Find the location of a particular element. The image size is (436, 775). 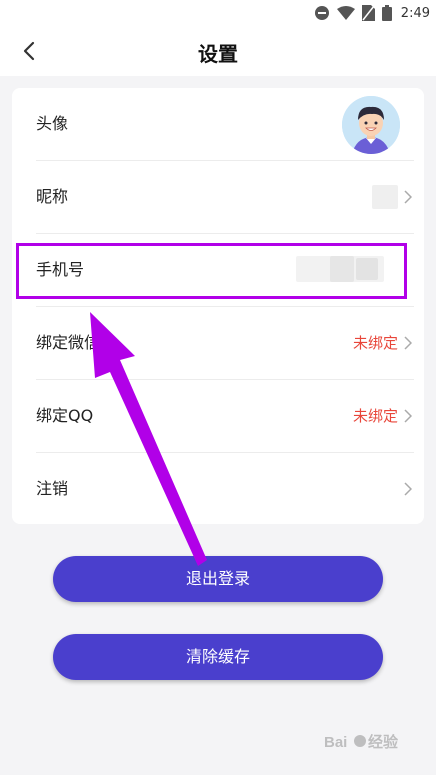

row-nickname-label: 昵称 is located at coordinates (52, 196).